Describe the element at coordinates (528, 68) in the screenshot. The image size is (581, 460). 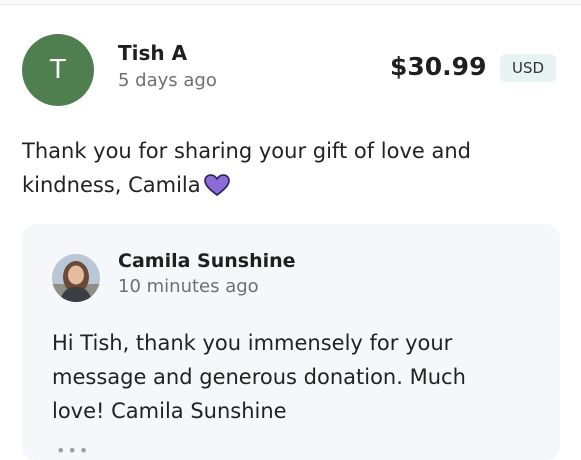
I see `currency-badge: USD` at that location.